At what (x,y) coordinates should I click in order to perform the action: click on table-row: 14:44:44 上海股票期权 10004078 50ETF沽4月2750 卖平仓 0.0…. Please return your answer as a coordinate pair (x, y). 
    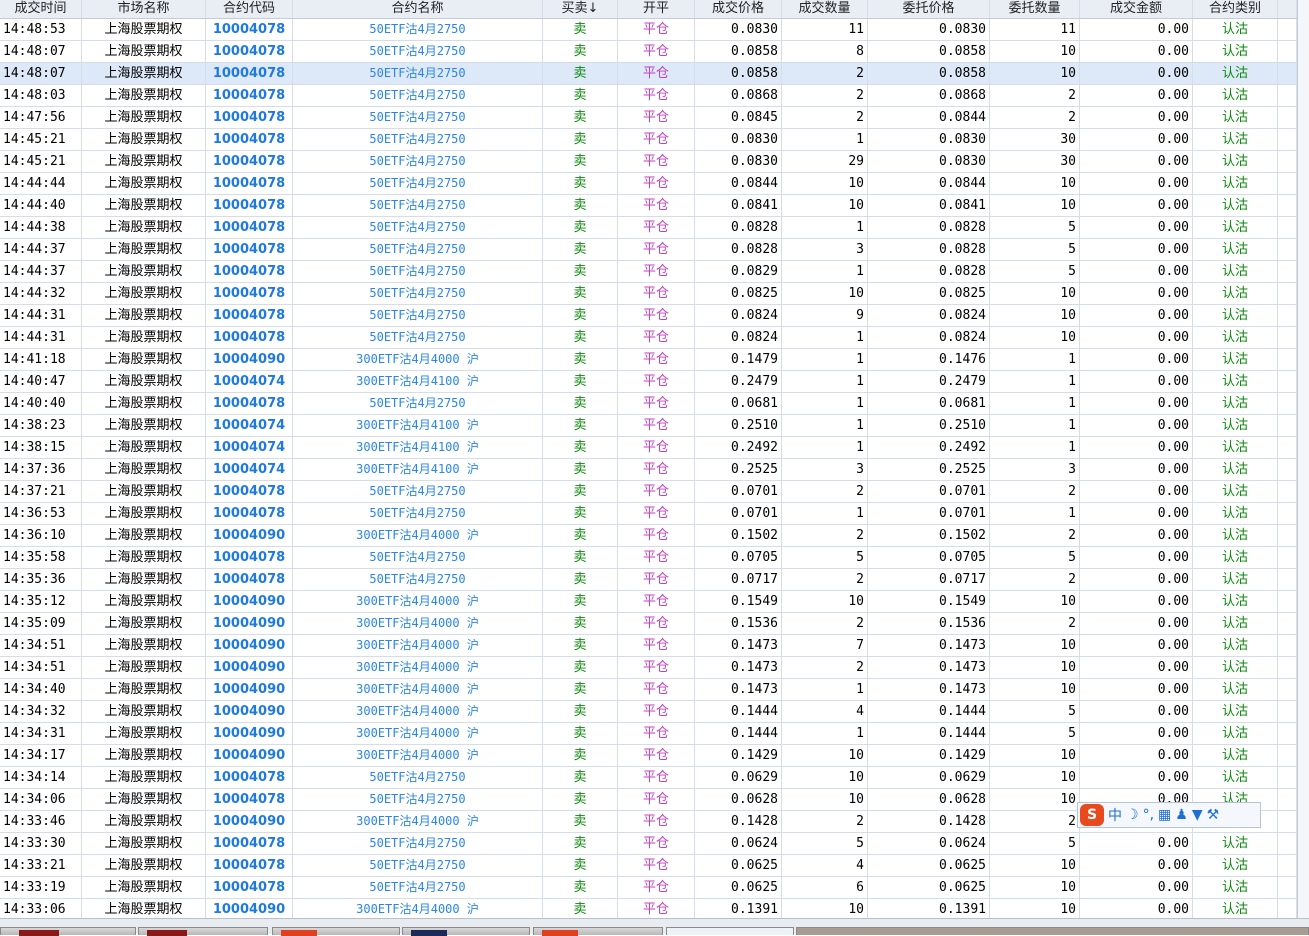
    Looking at the image, I should click on (648, 184).